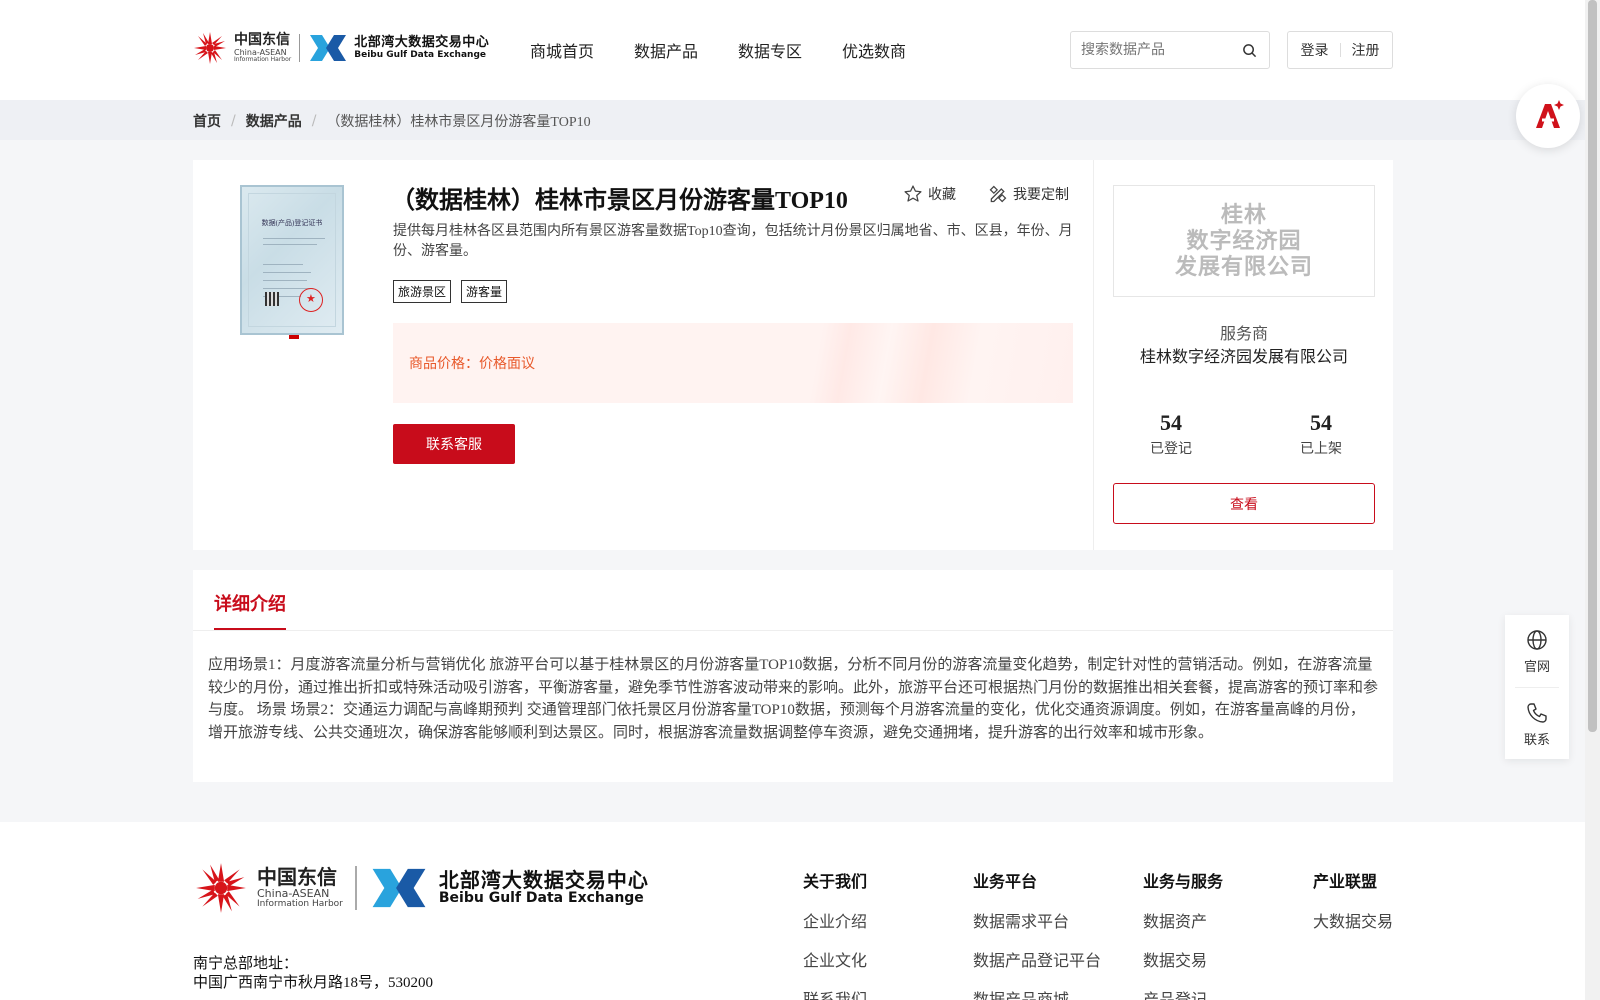 The width and height of the screenshot is (1600, 1000). I want to click on breadcrumb: 首页 / 数据产品 / （数据桂林）桂林市景区月份游客量TOP10, so click(792, 120).